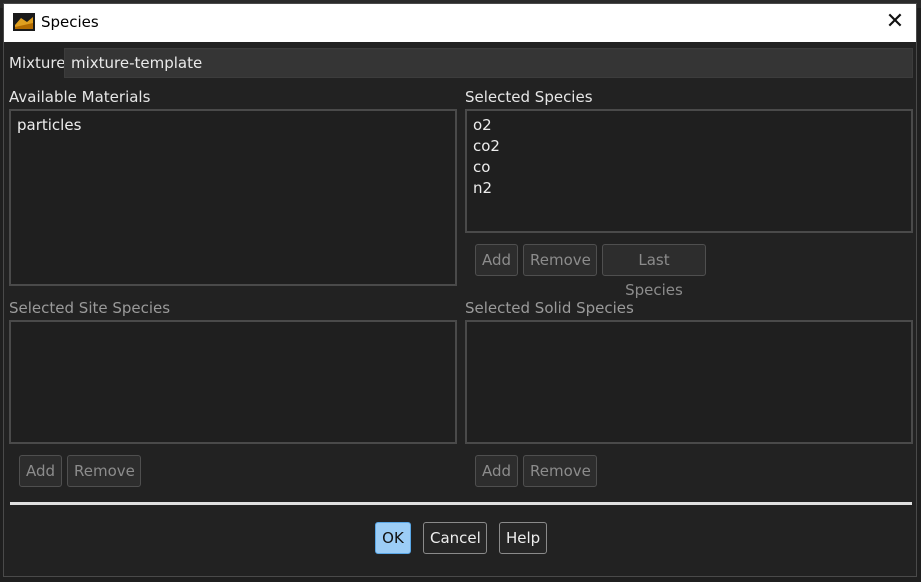 This screenshot has height=582, width=921. Describe the element at coordinates (895, 22) in the screenshot. I see `close-icon: ✕` at that location.